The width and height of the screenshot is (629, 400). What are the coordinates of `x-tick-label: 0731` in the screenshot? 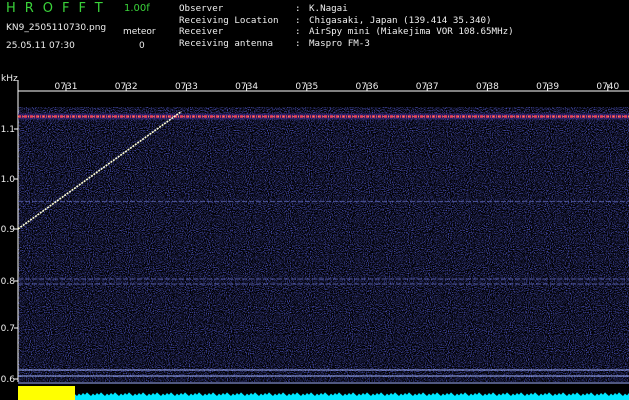 It's located at (66, 87).